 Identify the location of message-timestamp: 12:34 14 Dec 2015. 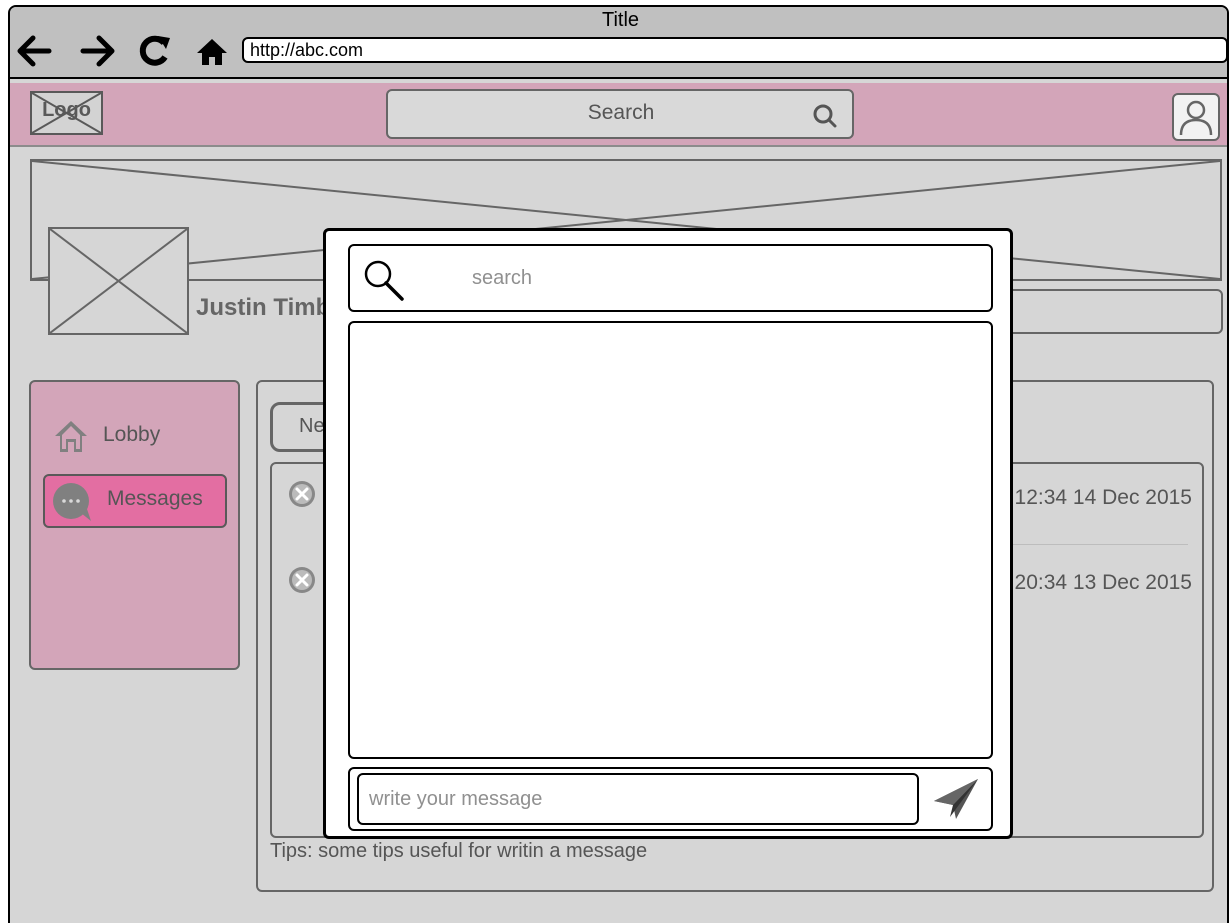
(1103, 497).